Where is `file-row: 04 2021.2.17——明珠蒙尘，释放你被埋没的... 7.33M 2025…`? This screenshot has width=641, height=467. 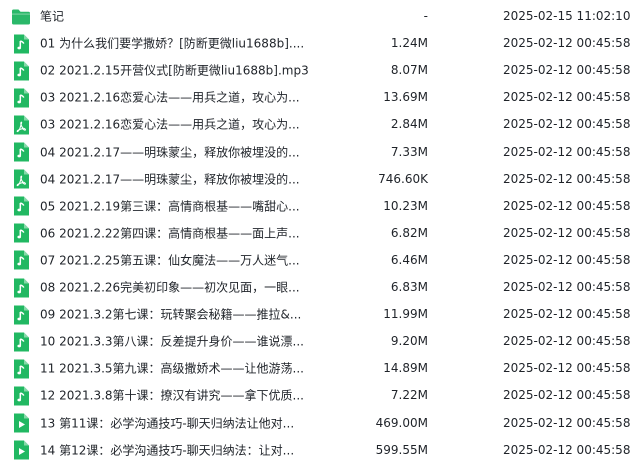
file-row: 04 2021.2.17——明珠蒙尘，释放你被埋没的... 7.33M 2025… is located at coordinates (320, 151).